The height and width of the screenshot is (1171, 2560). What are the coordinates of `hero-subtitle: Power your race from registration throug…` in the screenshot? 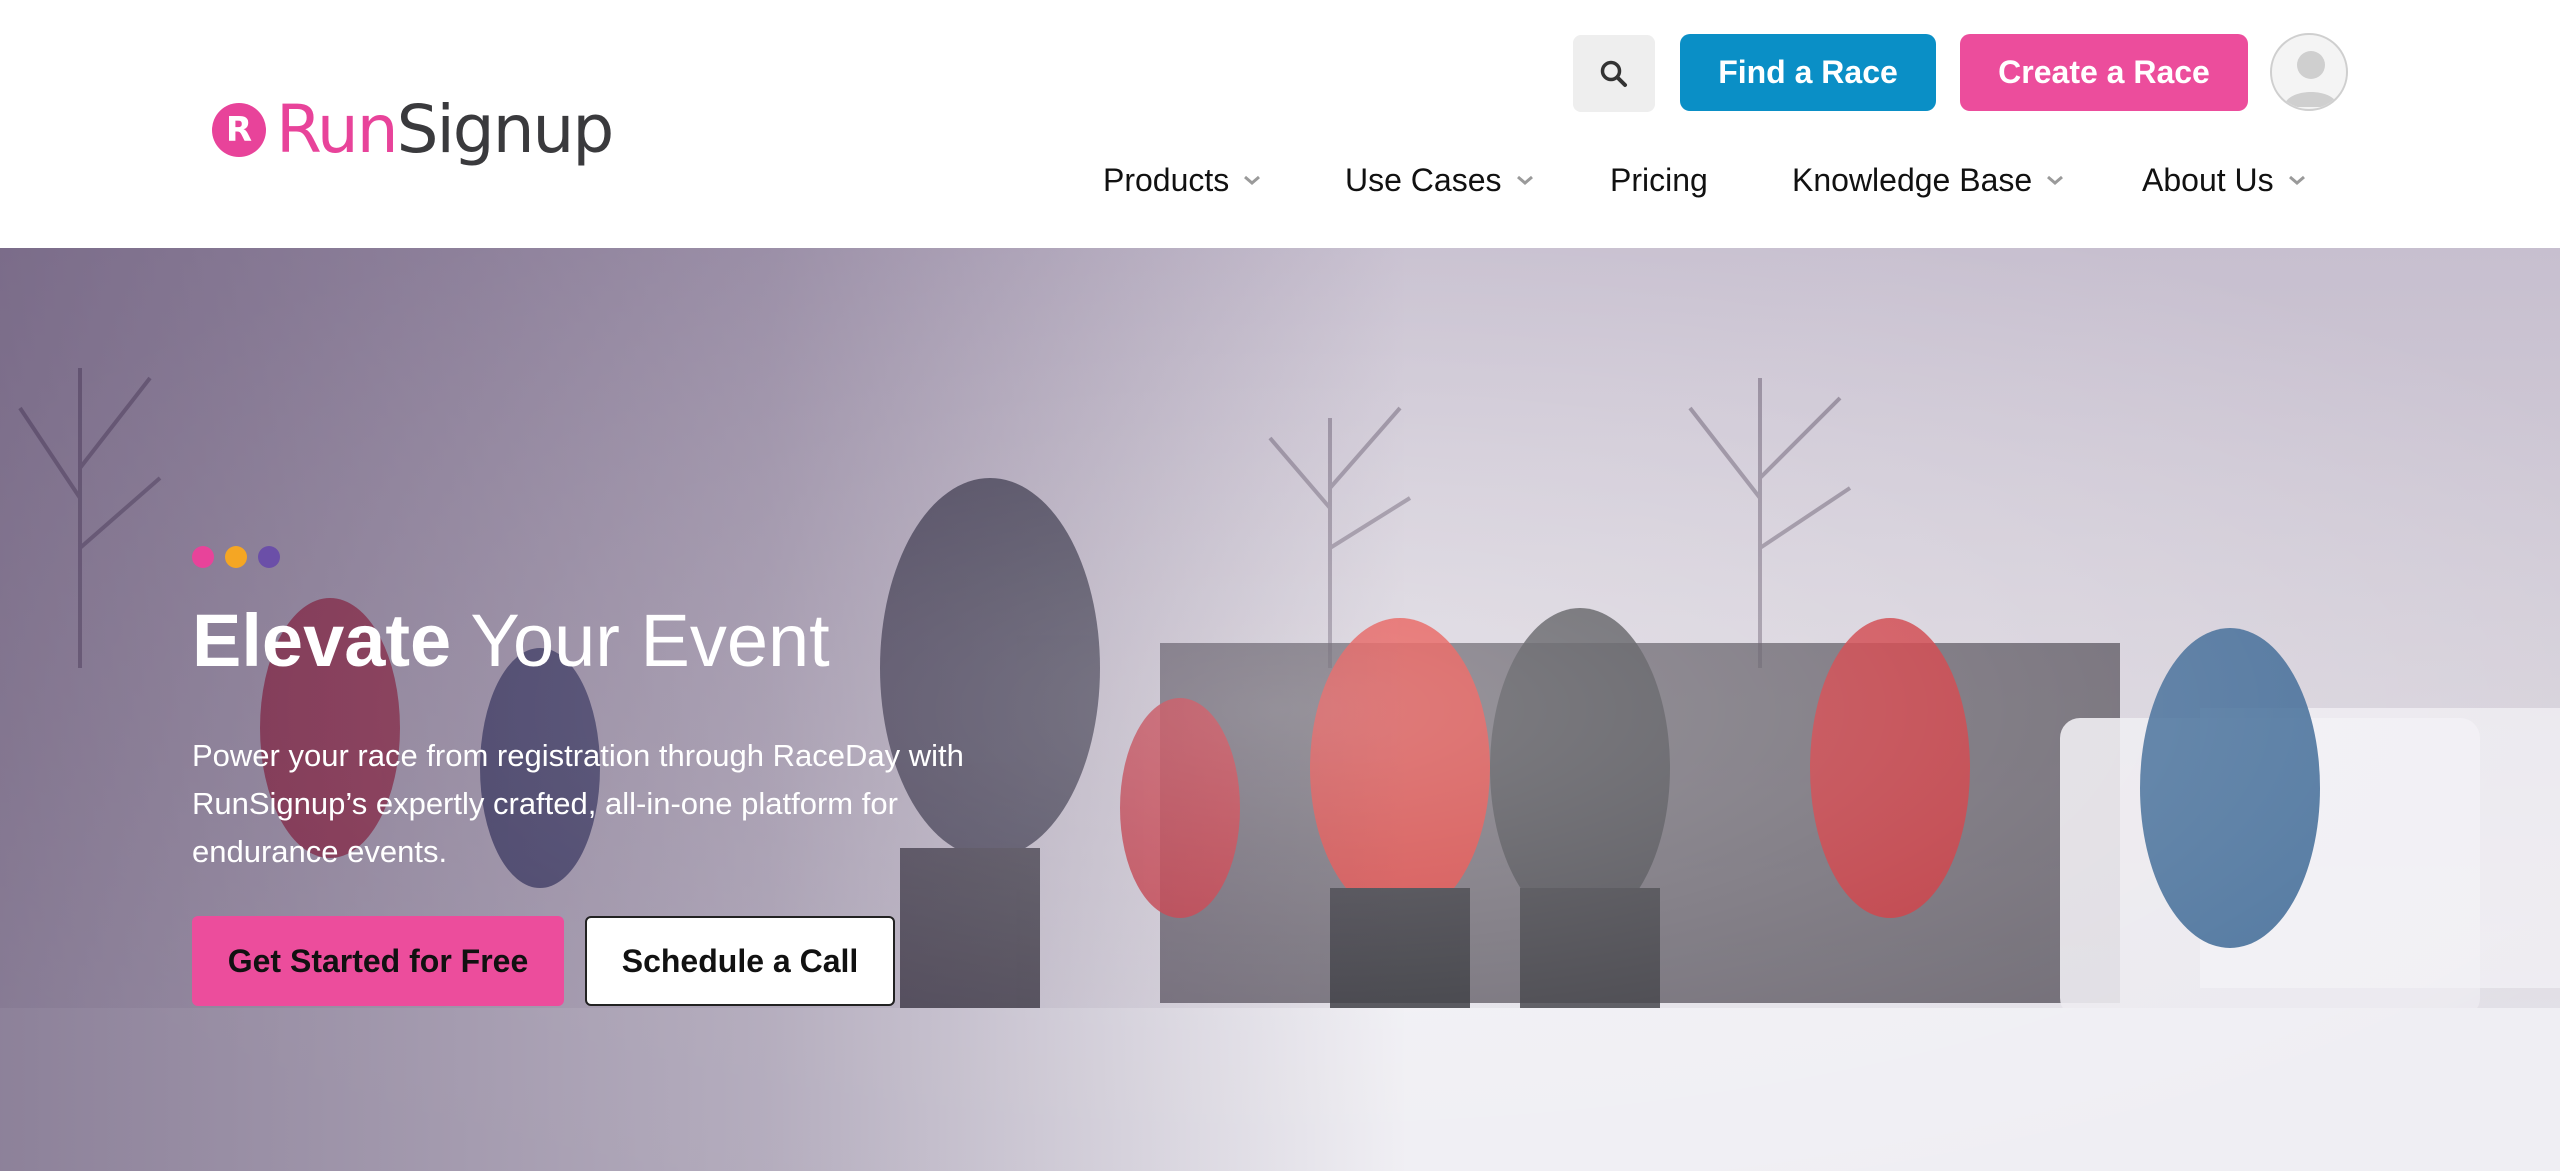 It's located at (578, 803).